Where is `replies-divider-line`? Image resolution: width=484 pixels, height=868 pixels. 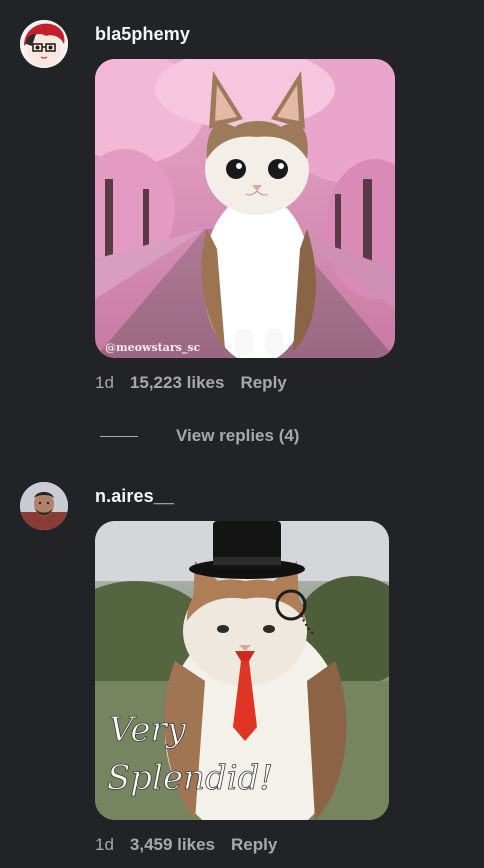 replies-divider-line is located at coordinates (119, 436).